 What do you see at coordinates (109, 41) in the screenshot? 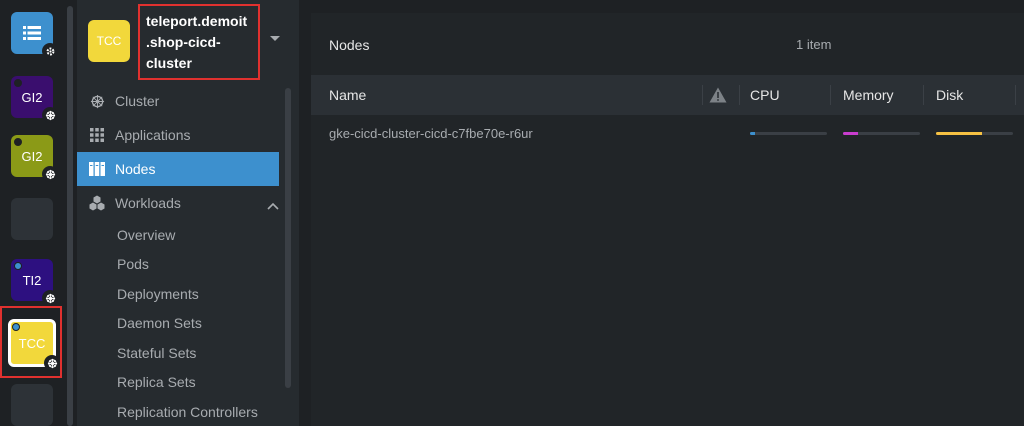
I see `cluster-avatar: TCC` at bounding box center [109, 41].